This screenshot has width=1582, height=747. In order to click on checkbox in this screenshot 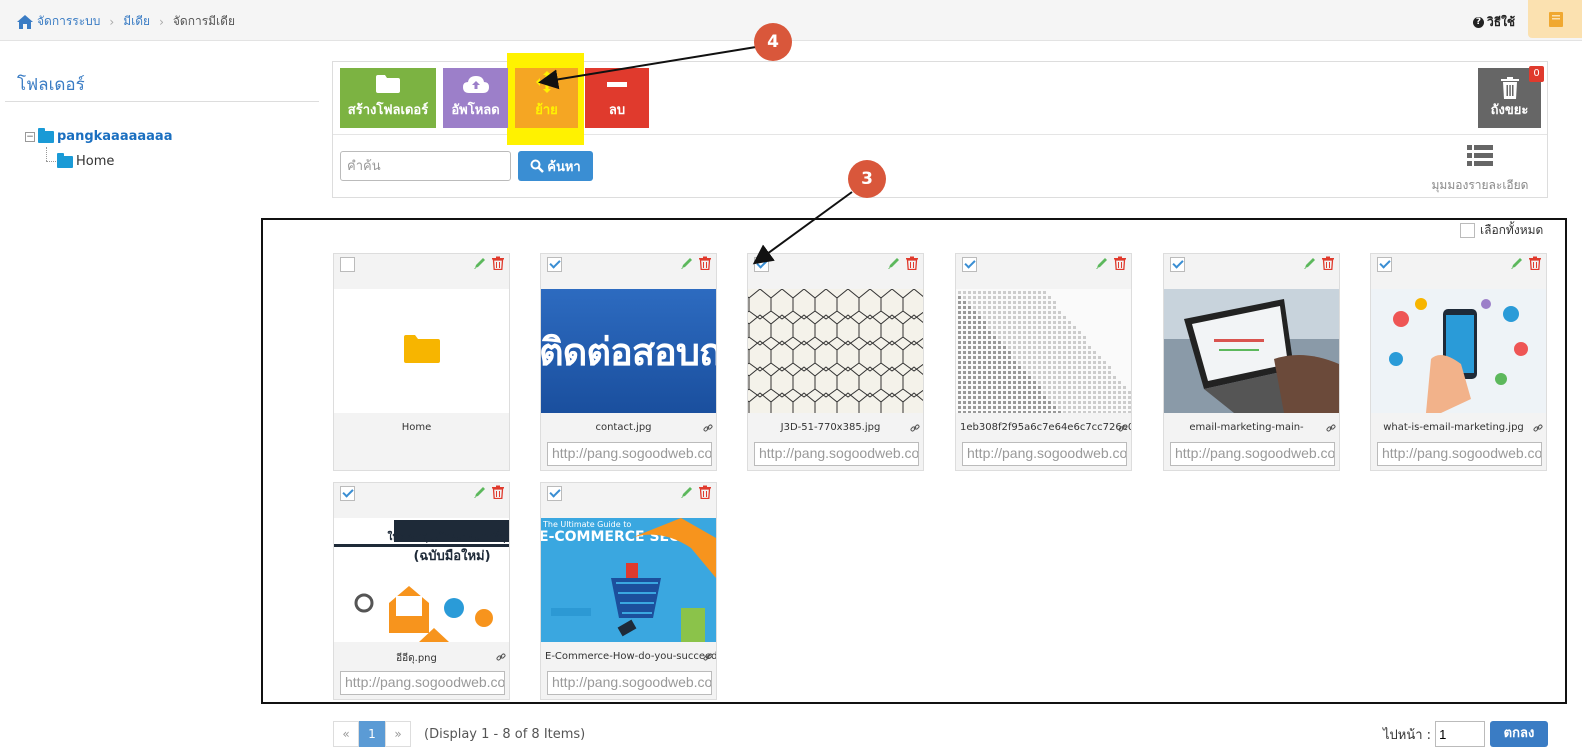, I will do `click(1467, 230)`.